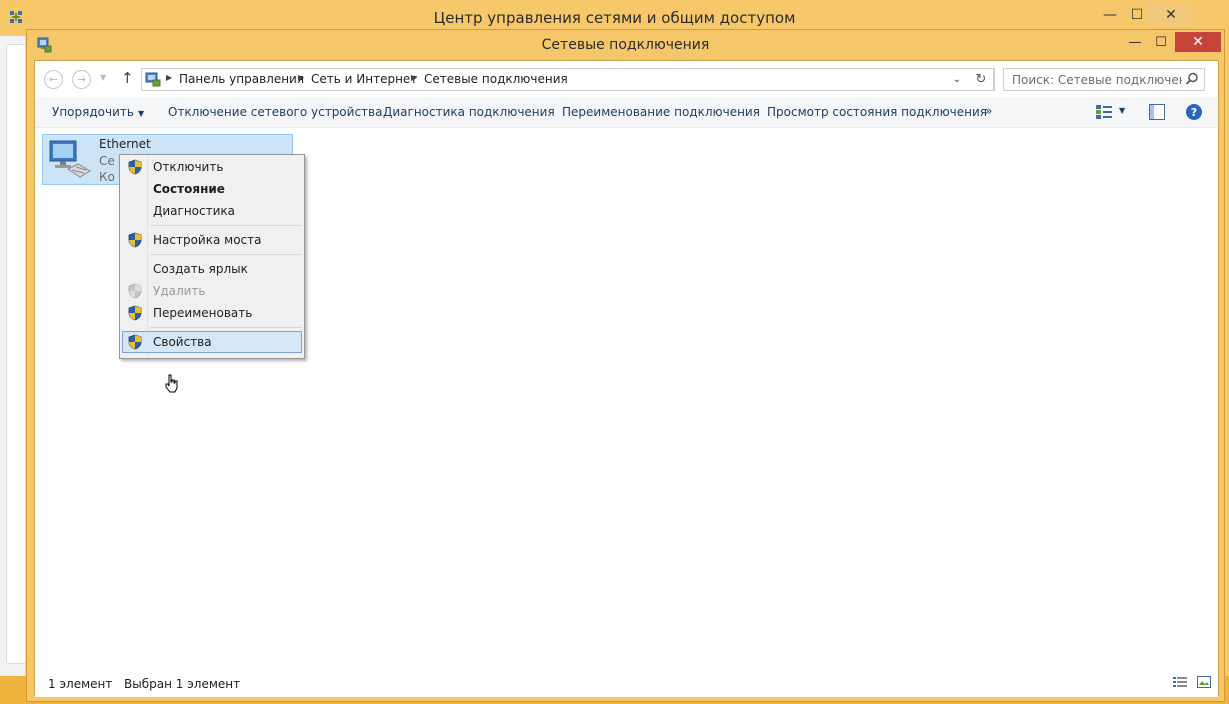  Describe the element at coordinates (182, 684) in the screenshot. I see `selected-count: Выбран 1 элемент` at that location.